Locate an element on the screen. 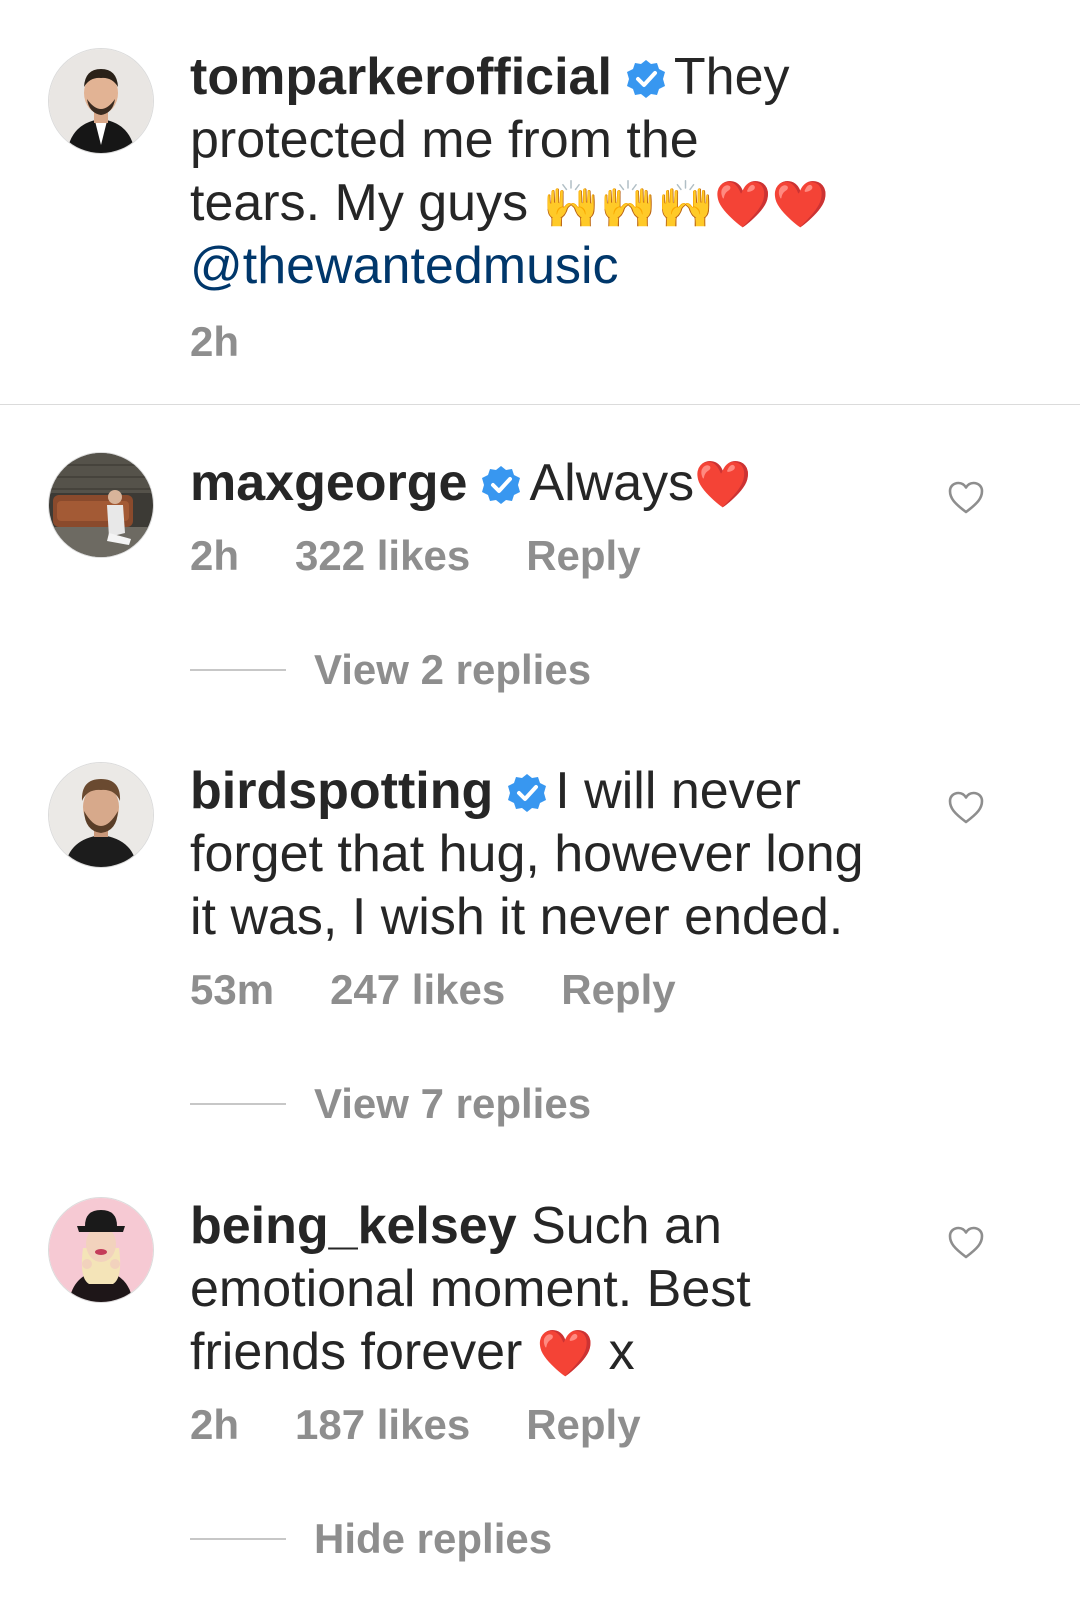 The image size is (1080, 1617). comment-username: being_kelsey is located at coordinates (353, 1226).